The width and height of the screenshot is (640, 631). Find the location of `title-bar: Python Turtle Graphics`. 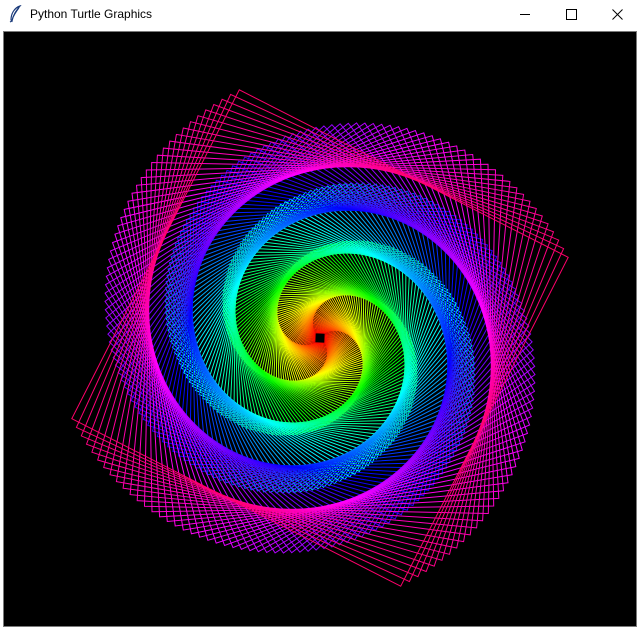

title-bar: Python Turtle Graphics is located at coordinates (320, 14).